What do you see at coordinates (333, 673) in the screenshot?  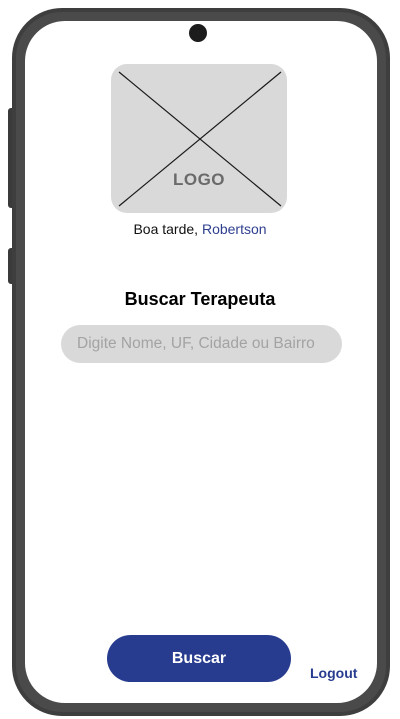 I see `logout-link: Logout` at bounding box center [333, 673].